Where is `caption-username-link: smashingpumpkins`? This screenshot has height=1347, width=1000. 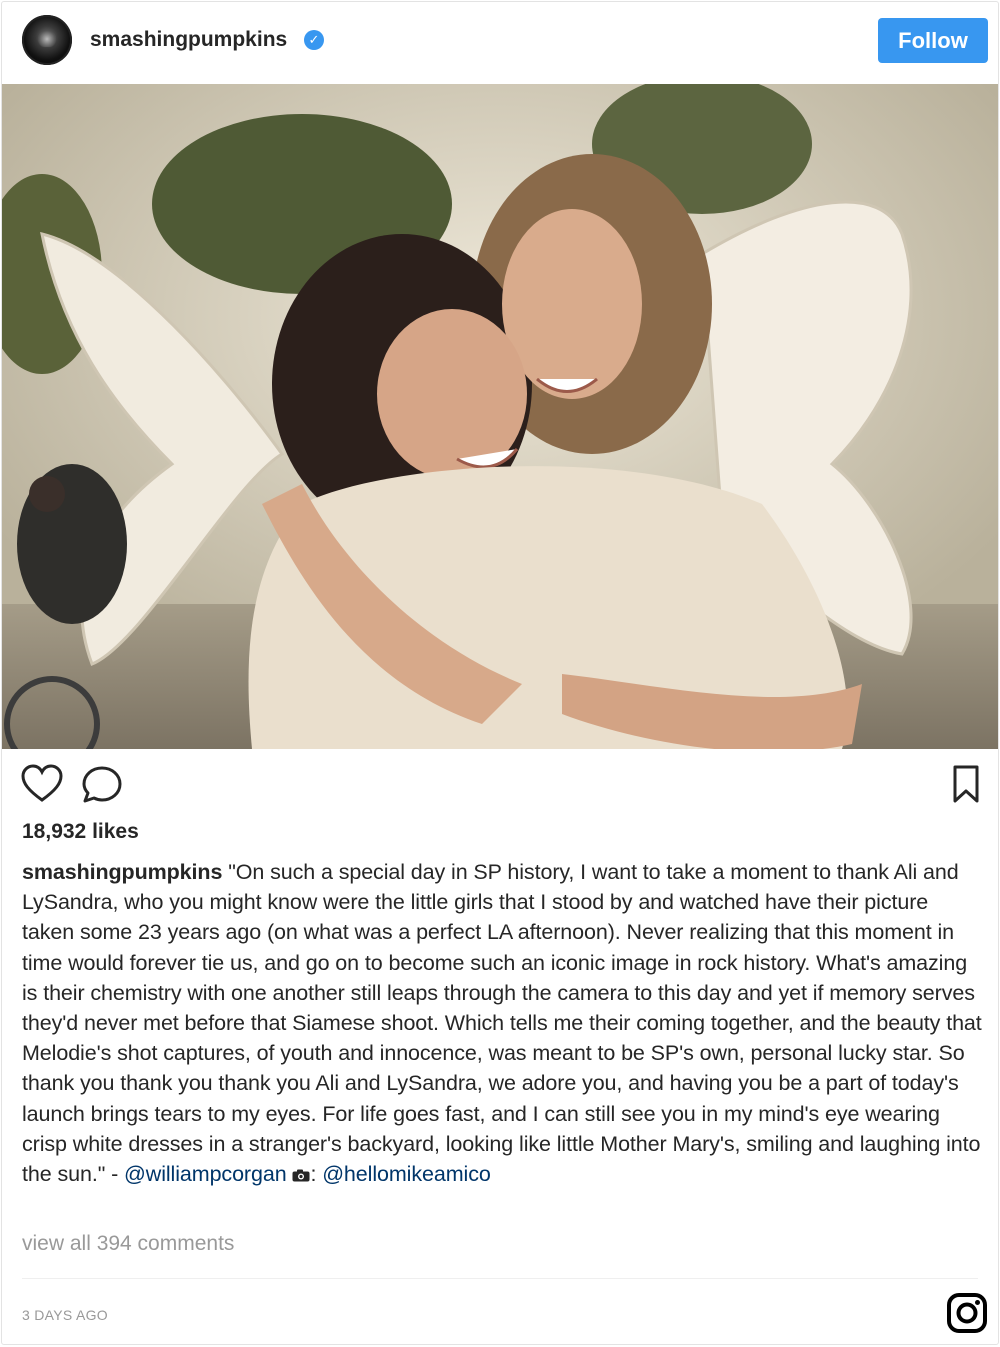 caption-username-link: smashingpumpkins is located at coordinates (122, 872).